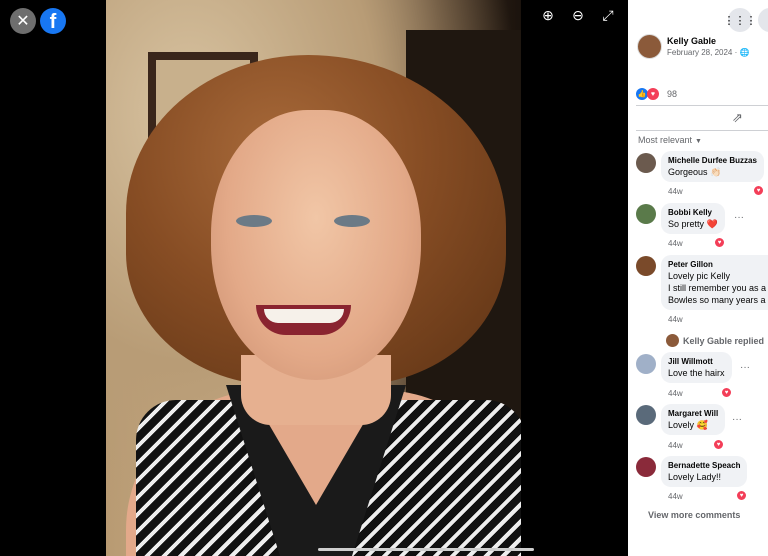 This screenshot has height=556, width=768. What do you see at coordinates (693, 212) in the screenshot?
I see `commenter-name: Bobbi Kelly` at bounding box center [693, 212].